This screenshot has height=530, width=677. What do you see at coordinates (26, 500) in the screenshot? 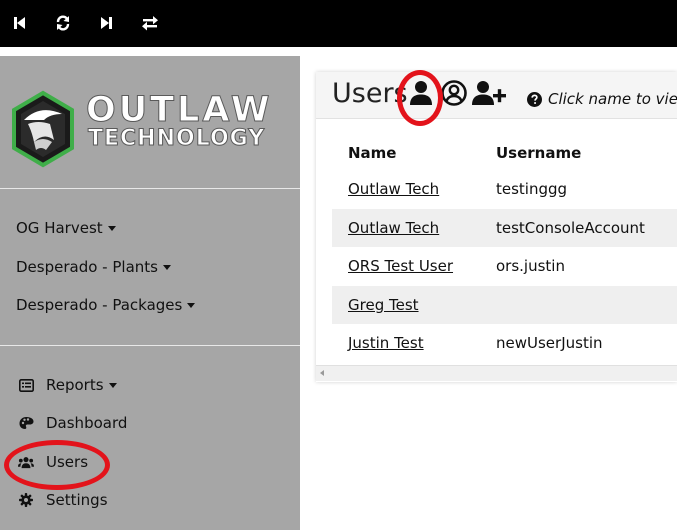
I see `gear-icon` at bounding box center [26, 500].